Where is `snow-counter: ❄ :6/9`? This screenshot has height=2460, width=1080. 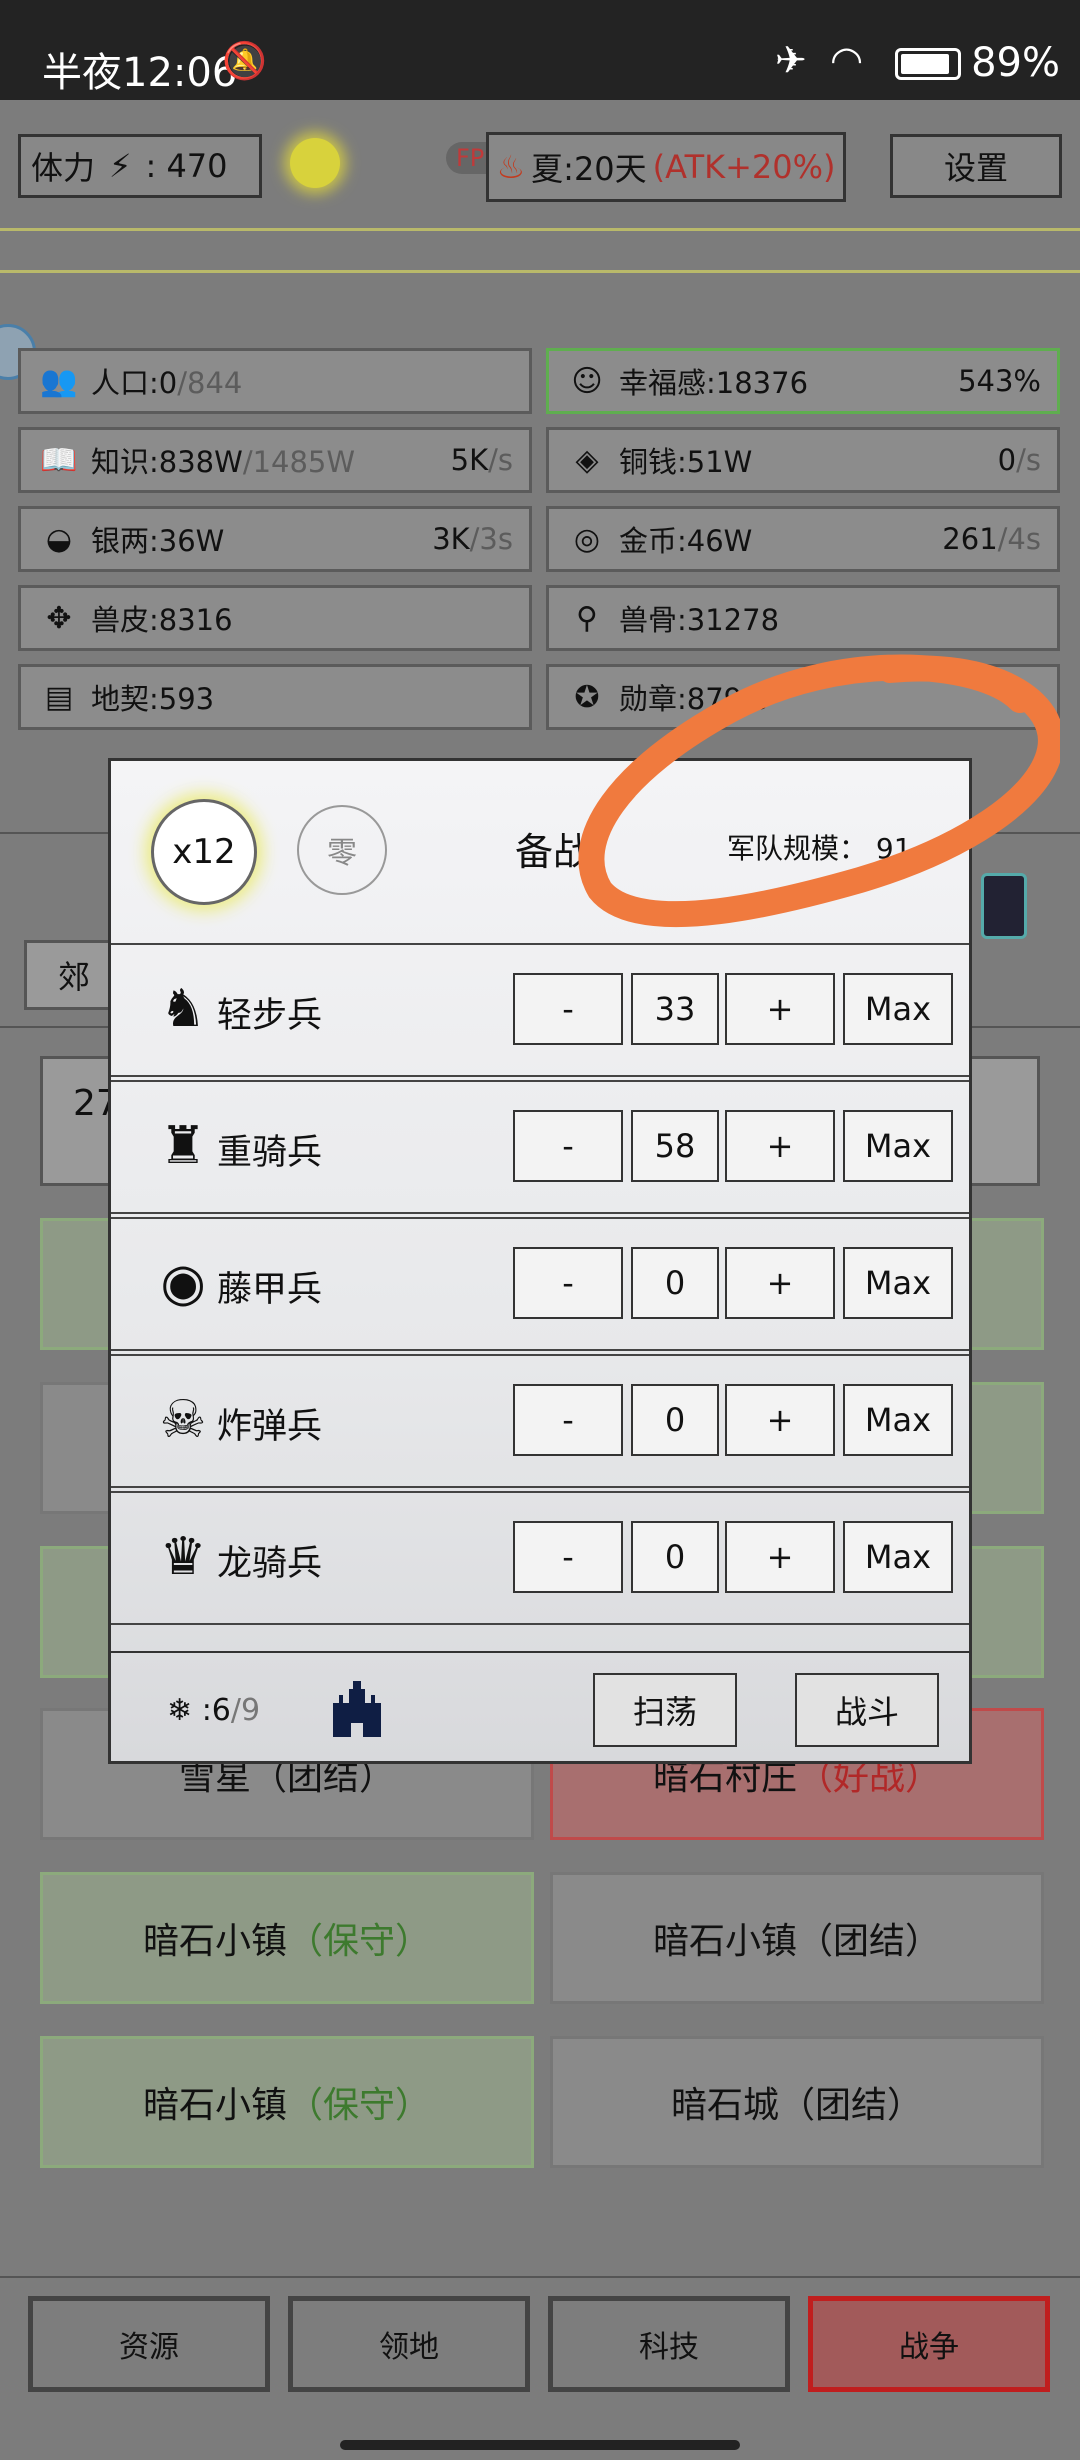
snow-counter: ❄ :6/9 is located at coordinates (213, 1710).